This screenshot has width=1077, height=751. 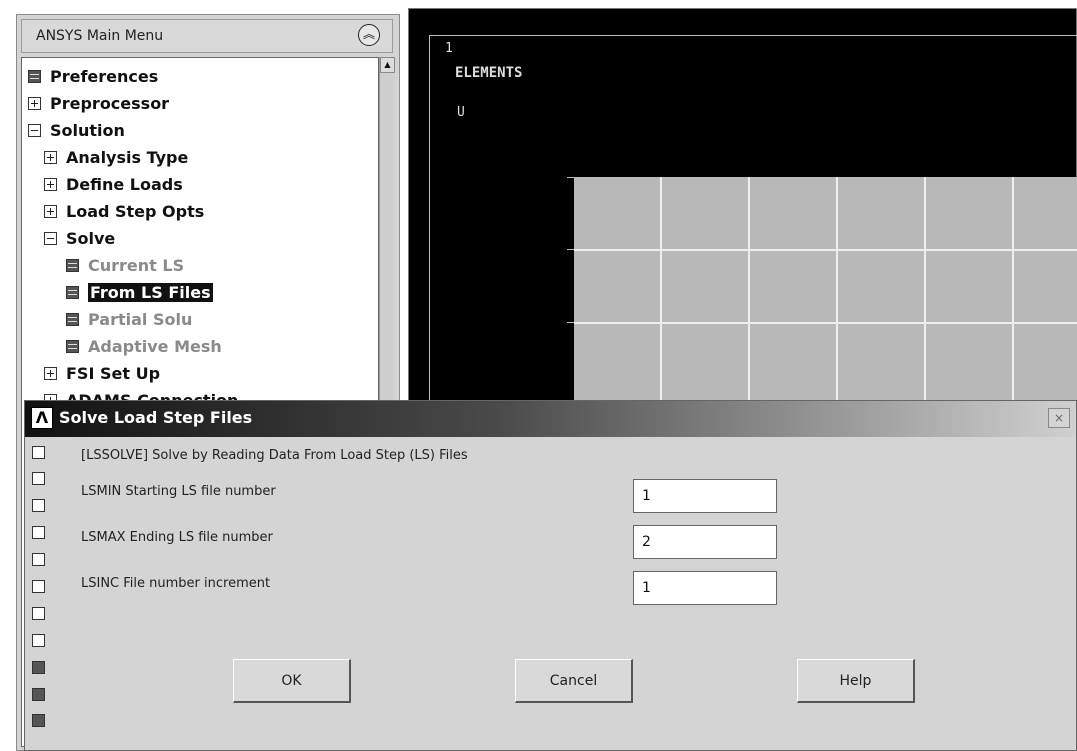 I want to click on menu-item-adaptive-mesh: Adaptive Mesh, so click(x=144, y=346).